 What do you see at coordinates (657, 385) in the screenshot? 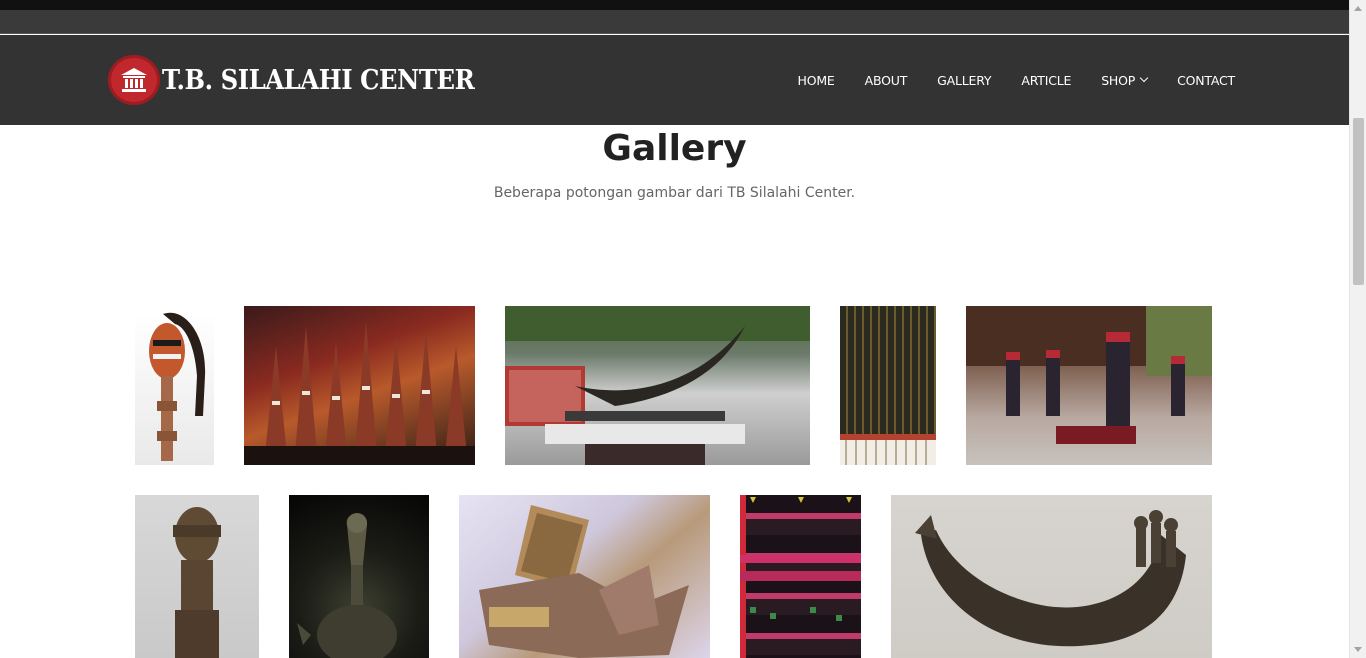
I see `gallery-image-buffalo-horn-exhibit` at bounding box center [657, 385].